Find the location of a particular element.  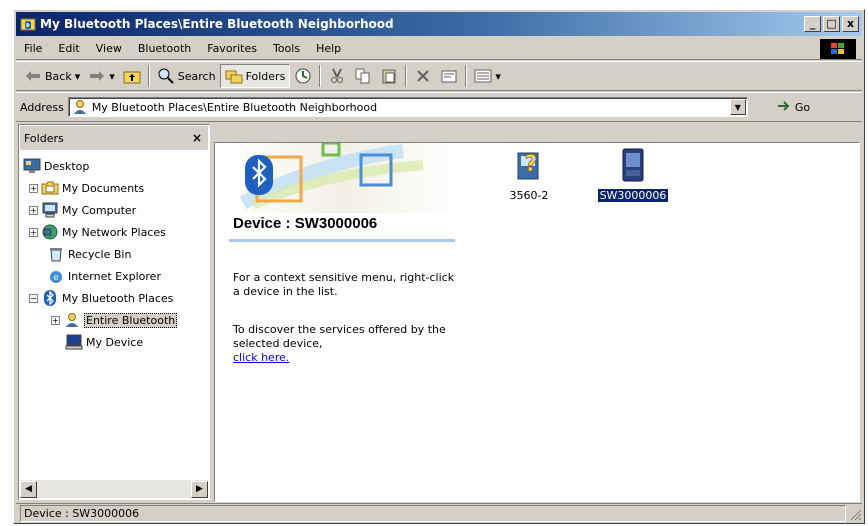

tree-item-internet-explorer: e Internet Explorer is located at coordinates (104, 276).